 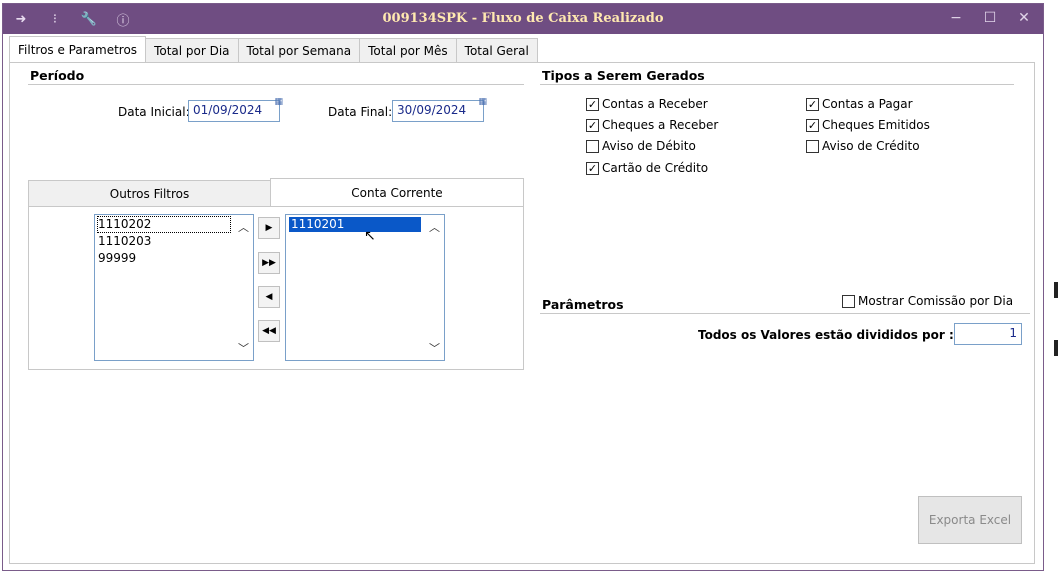 I want to click on tab-total-geral: Total Geral, so click(x=496, y=50).